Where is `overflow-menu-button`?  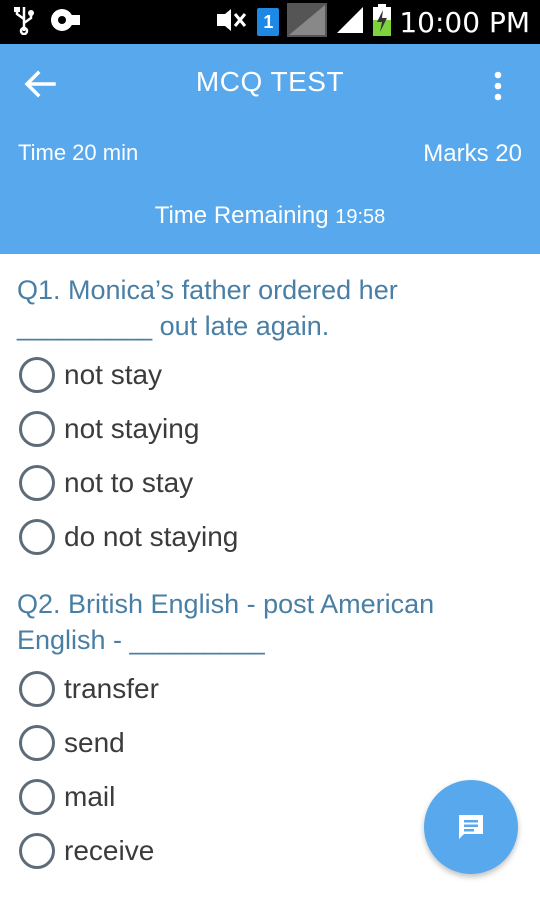
overflow-menu-button is located at coordinates (498, 86).